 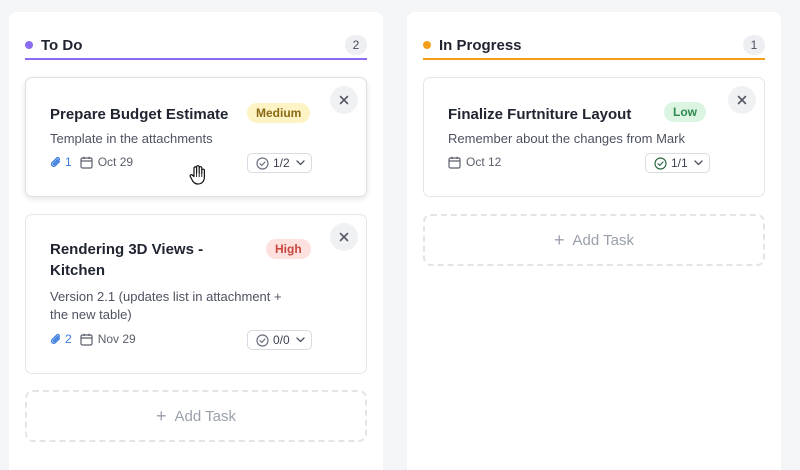 I want to click on due-date: Oct 12, so click(x=474, y=162).